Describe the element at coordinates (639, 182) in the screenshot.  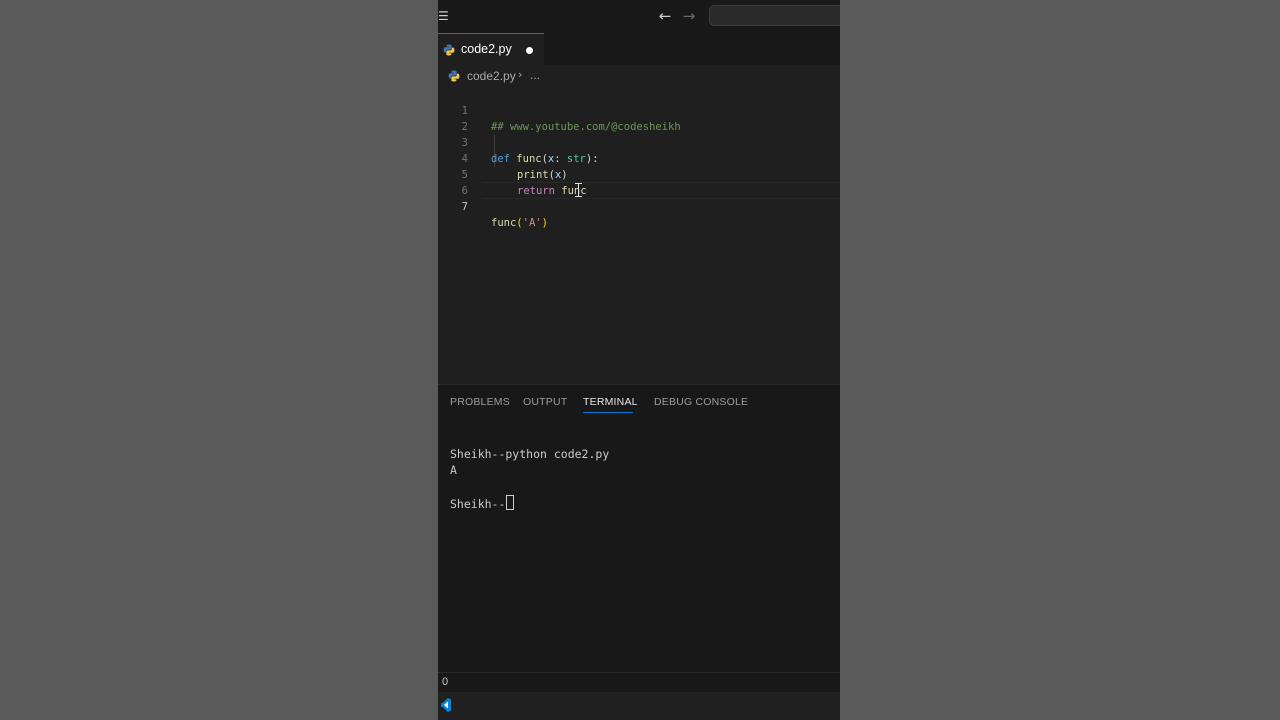
I see `code-line-6: 6` at that location.